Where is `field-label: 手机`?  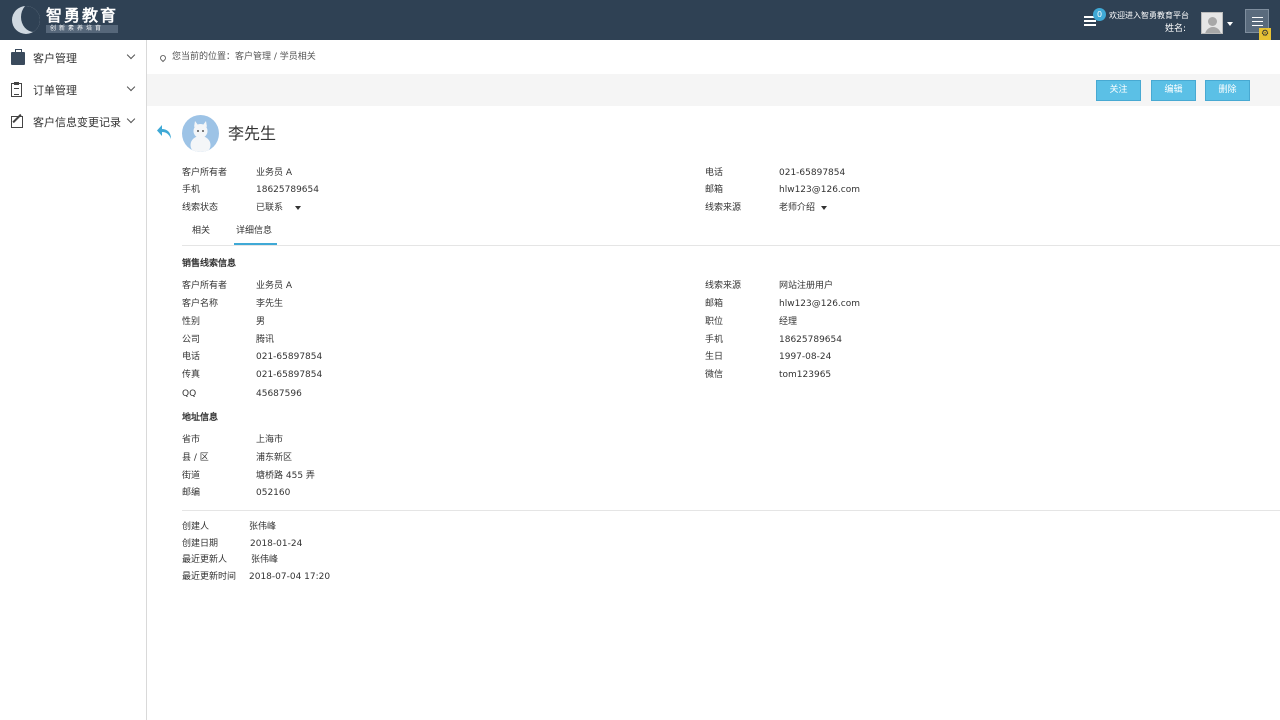
field-label: 手机 is located at coordinates (714, 340).